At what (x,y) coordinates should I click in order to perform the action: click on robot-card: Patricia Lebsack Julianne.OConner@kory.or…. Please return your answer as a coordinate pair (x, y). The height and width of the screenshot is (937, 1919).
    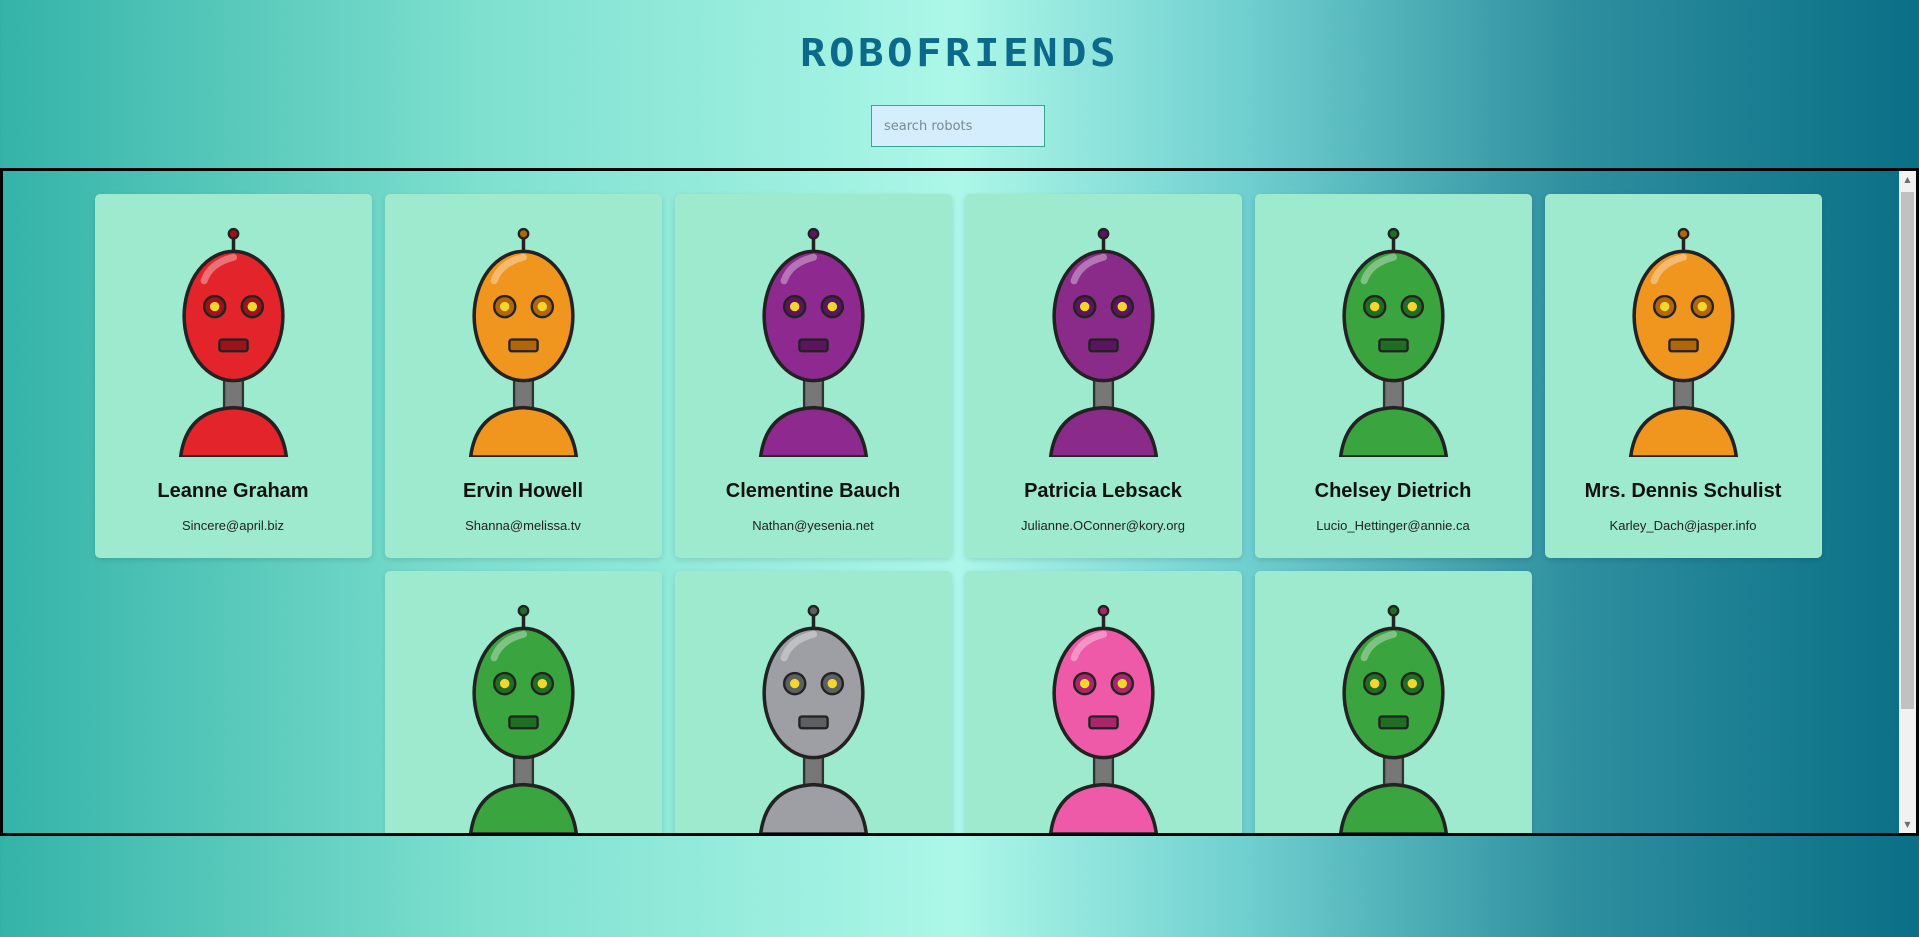
    Looking at the image, I should click on (1103, 376).